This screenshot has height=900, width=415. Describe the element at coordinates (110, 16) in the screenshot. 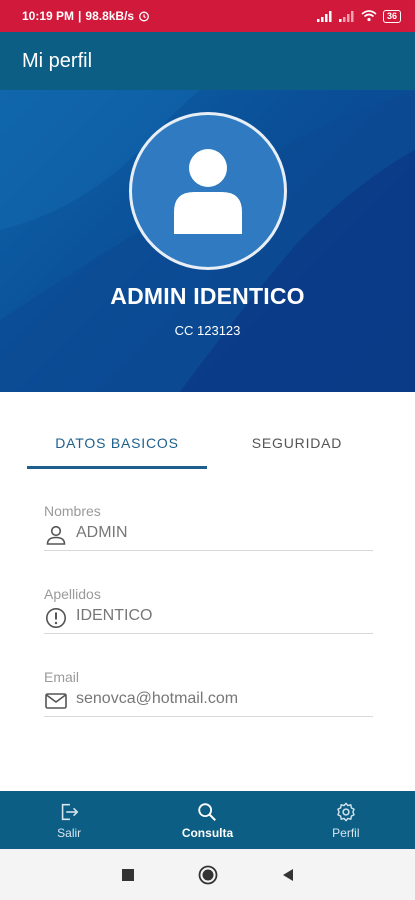

I see `status-speed: 98.8kB/s` at that location.